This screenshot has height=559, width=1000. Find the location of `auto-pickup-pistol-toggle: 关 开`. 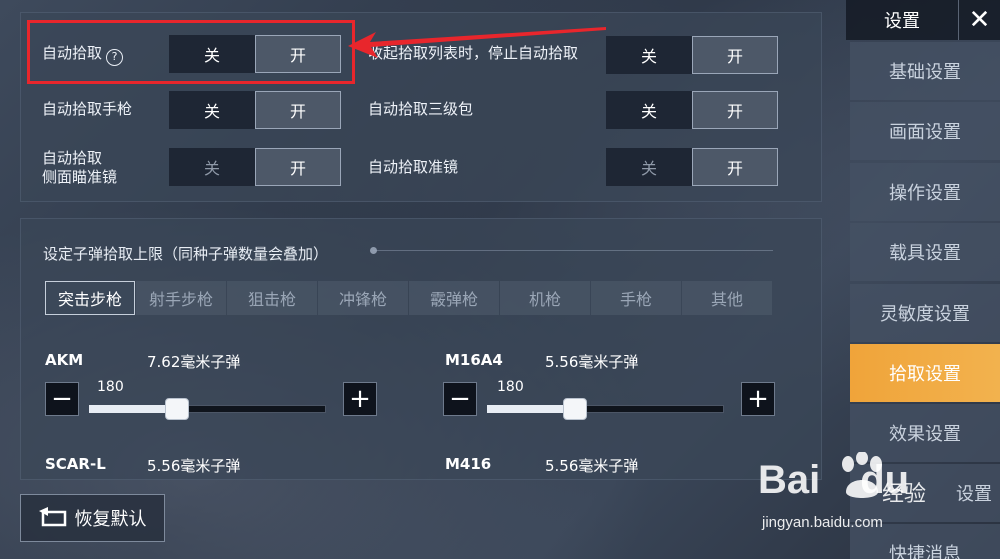

auto-pickup-pistol-toggle: 关 开 is located at coordinates (255, 110).